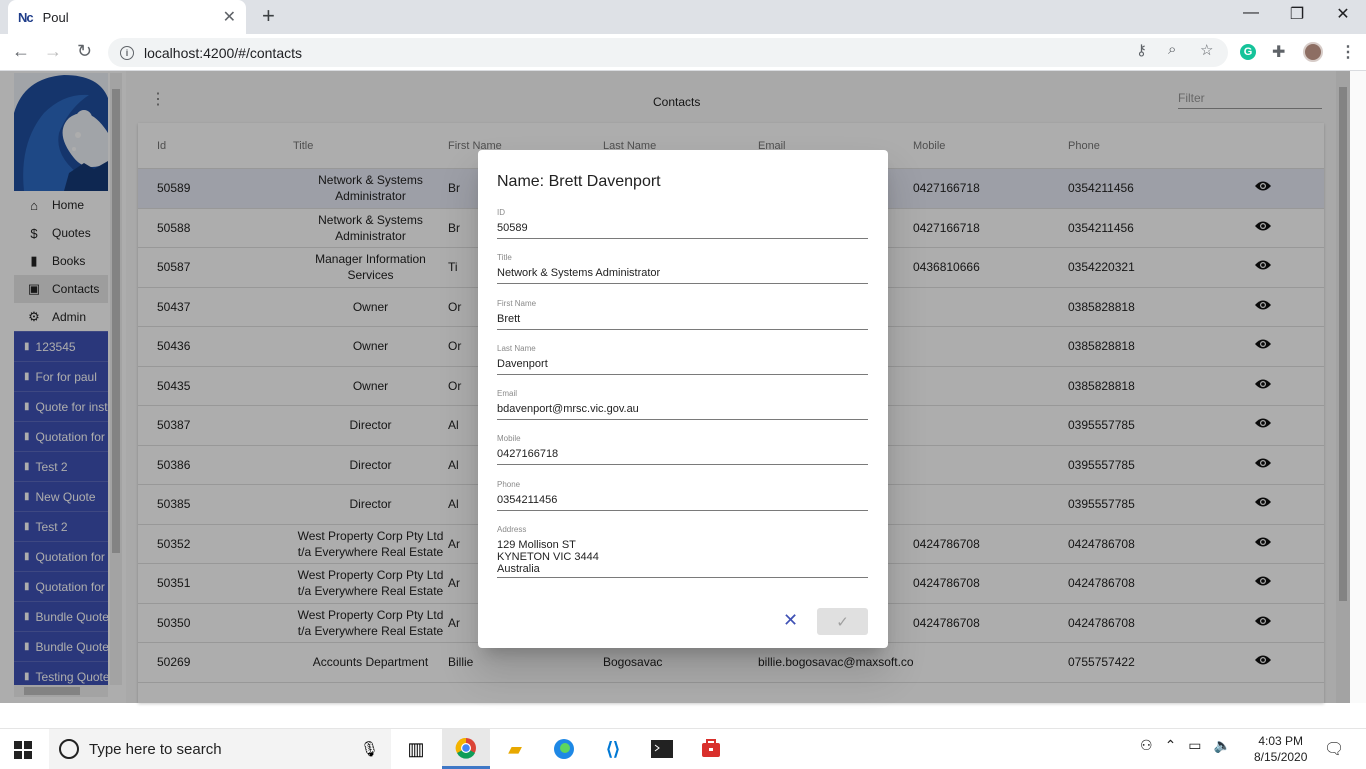 This screenshot has height=769, width=1366. What do you see at coordinates (127, 17) in the screenshot?
I see `browser-tab: Nc Poul ✕` at bounding box center [127, 17].